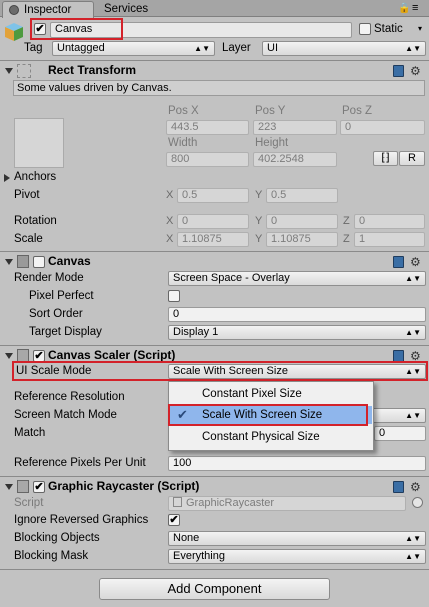 The width and height of the screenshot is (429, 607). Describe the element at coordinates (61, 296) in the screenshot. I see `pixel-perfect-label: Pixel Perfect` at that location.